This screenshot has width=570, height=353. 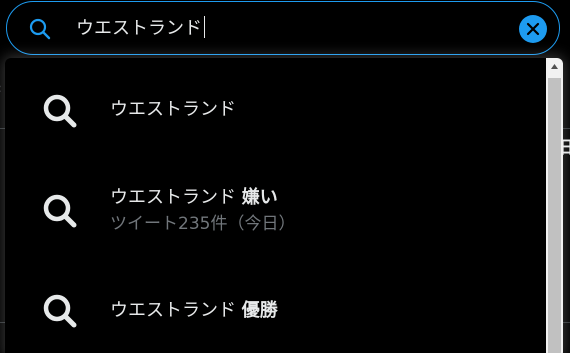 I want to click on suggestion-title: ウエストランド, so click(x=173, y=109).